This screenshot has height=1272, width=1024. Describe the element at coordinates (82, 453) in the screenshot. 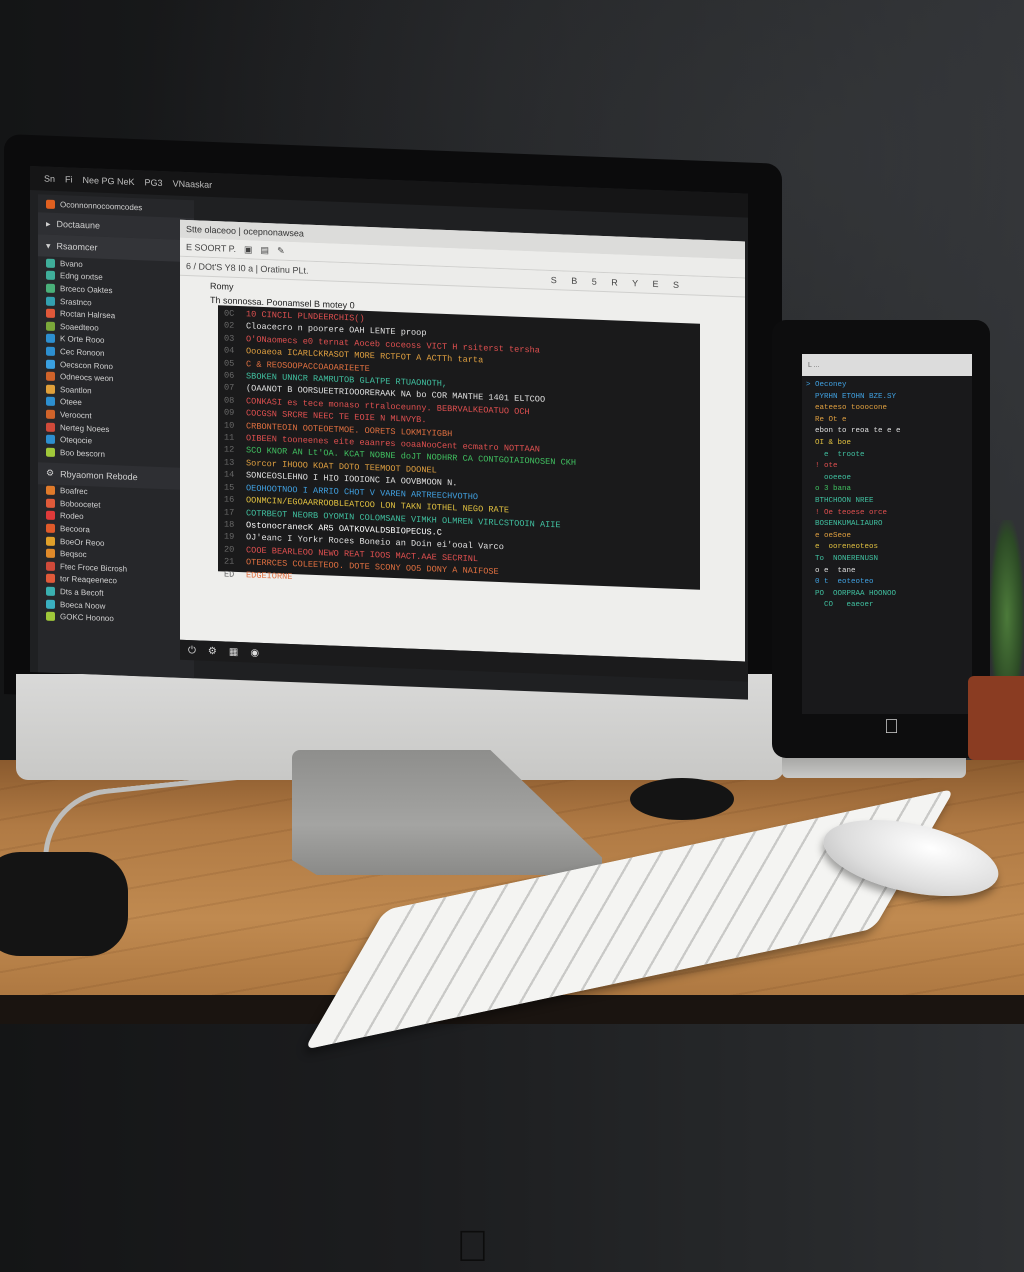

I see `sidebar-item-label: Boo bescorn` at that location.